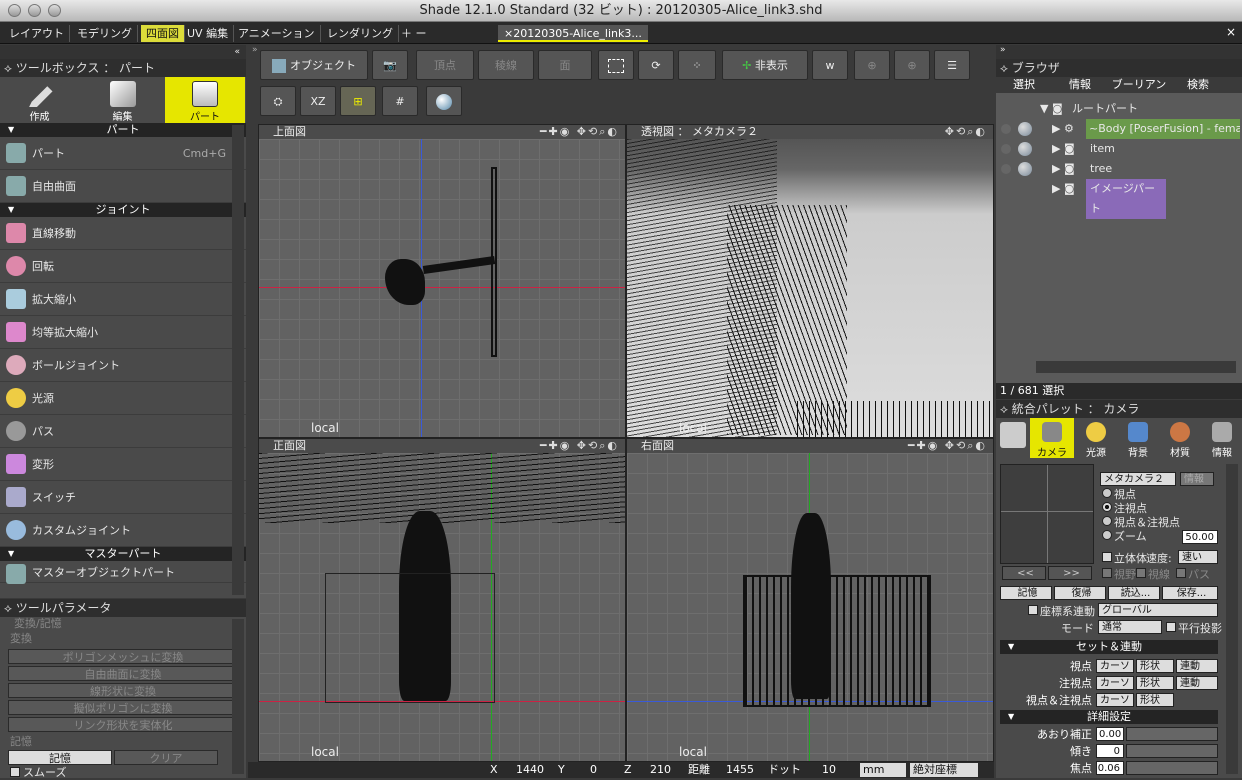 The image size is (1242, 780). I want to click on eye-icon, so click(1006, 129).